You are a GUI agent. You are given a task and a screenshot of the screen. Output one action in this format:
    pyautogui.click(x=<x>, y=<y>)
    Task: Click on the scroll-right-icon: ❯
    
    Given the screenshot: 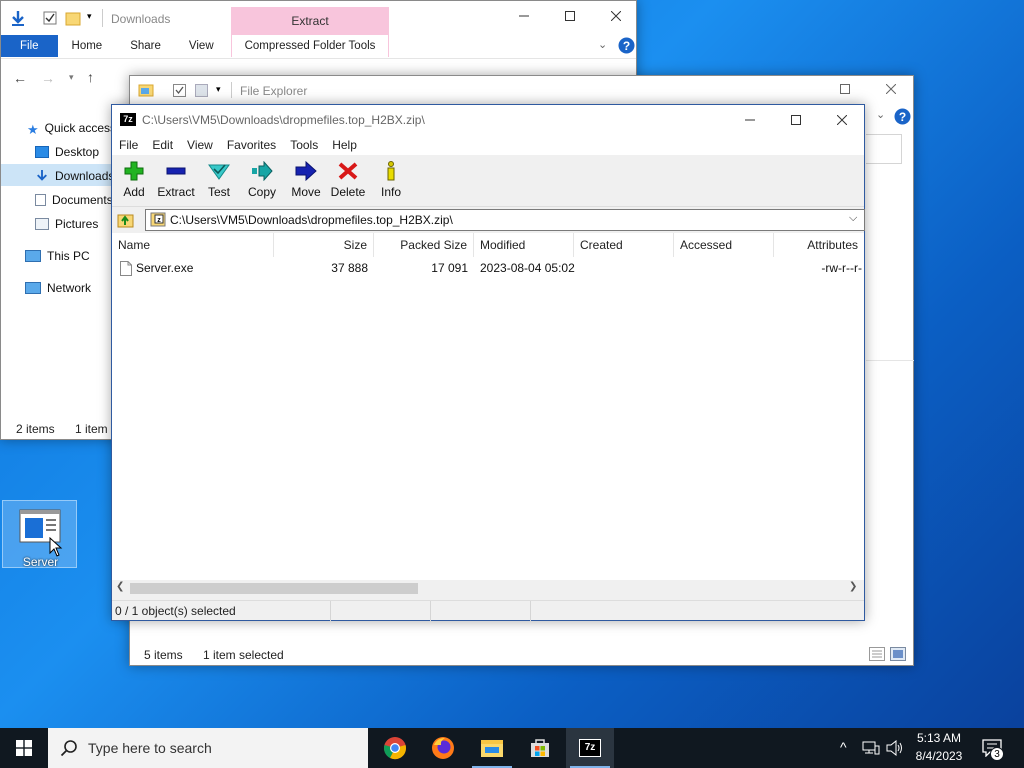 What is the action you would take?
    pyautogui.click(x=853, y=586)
    